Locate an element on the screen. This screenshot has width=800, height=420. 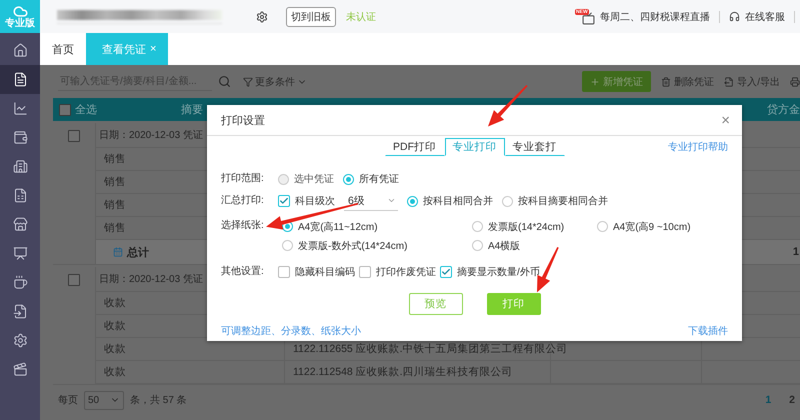
field-label: 其他设置: is located at coordinates (243, 271).